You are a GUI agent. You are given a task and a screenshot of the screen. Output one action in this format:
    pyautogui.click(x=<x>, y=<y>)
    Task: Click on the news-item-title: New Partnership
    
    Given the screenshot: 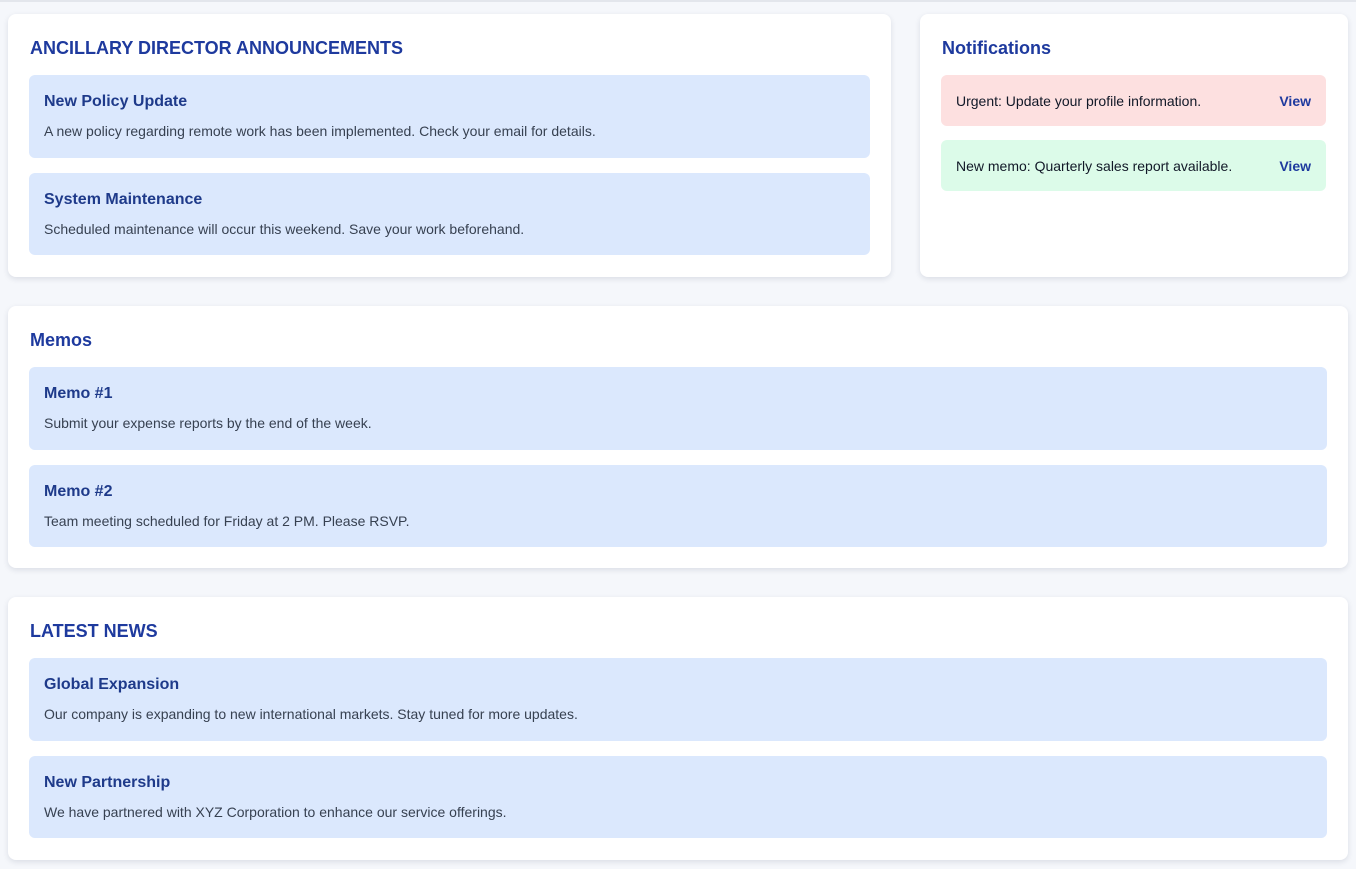 What is the action you would take?
    pyautogui.click(x=107, y=782)
    